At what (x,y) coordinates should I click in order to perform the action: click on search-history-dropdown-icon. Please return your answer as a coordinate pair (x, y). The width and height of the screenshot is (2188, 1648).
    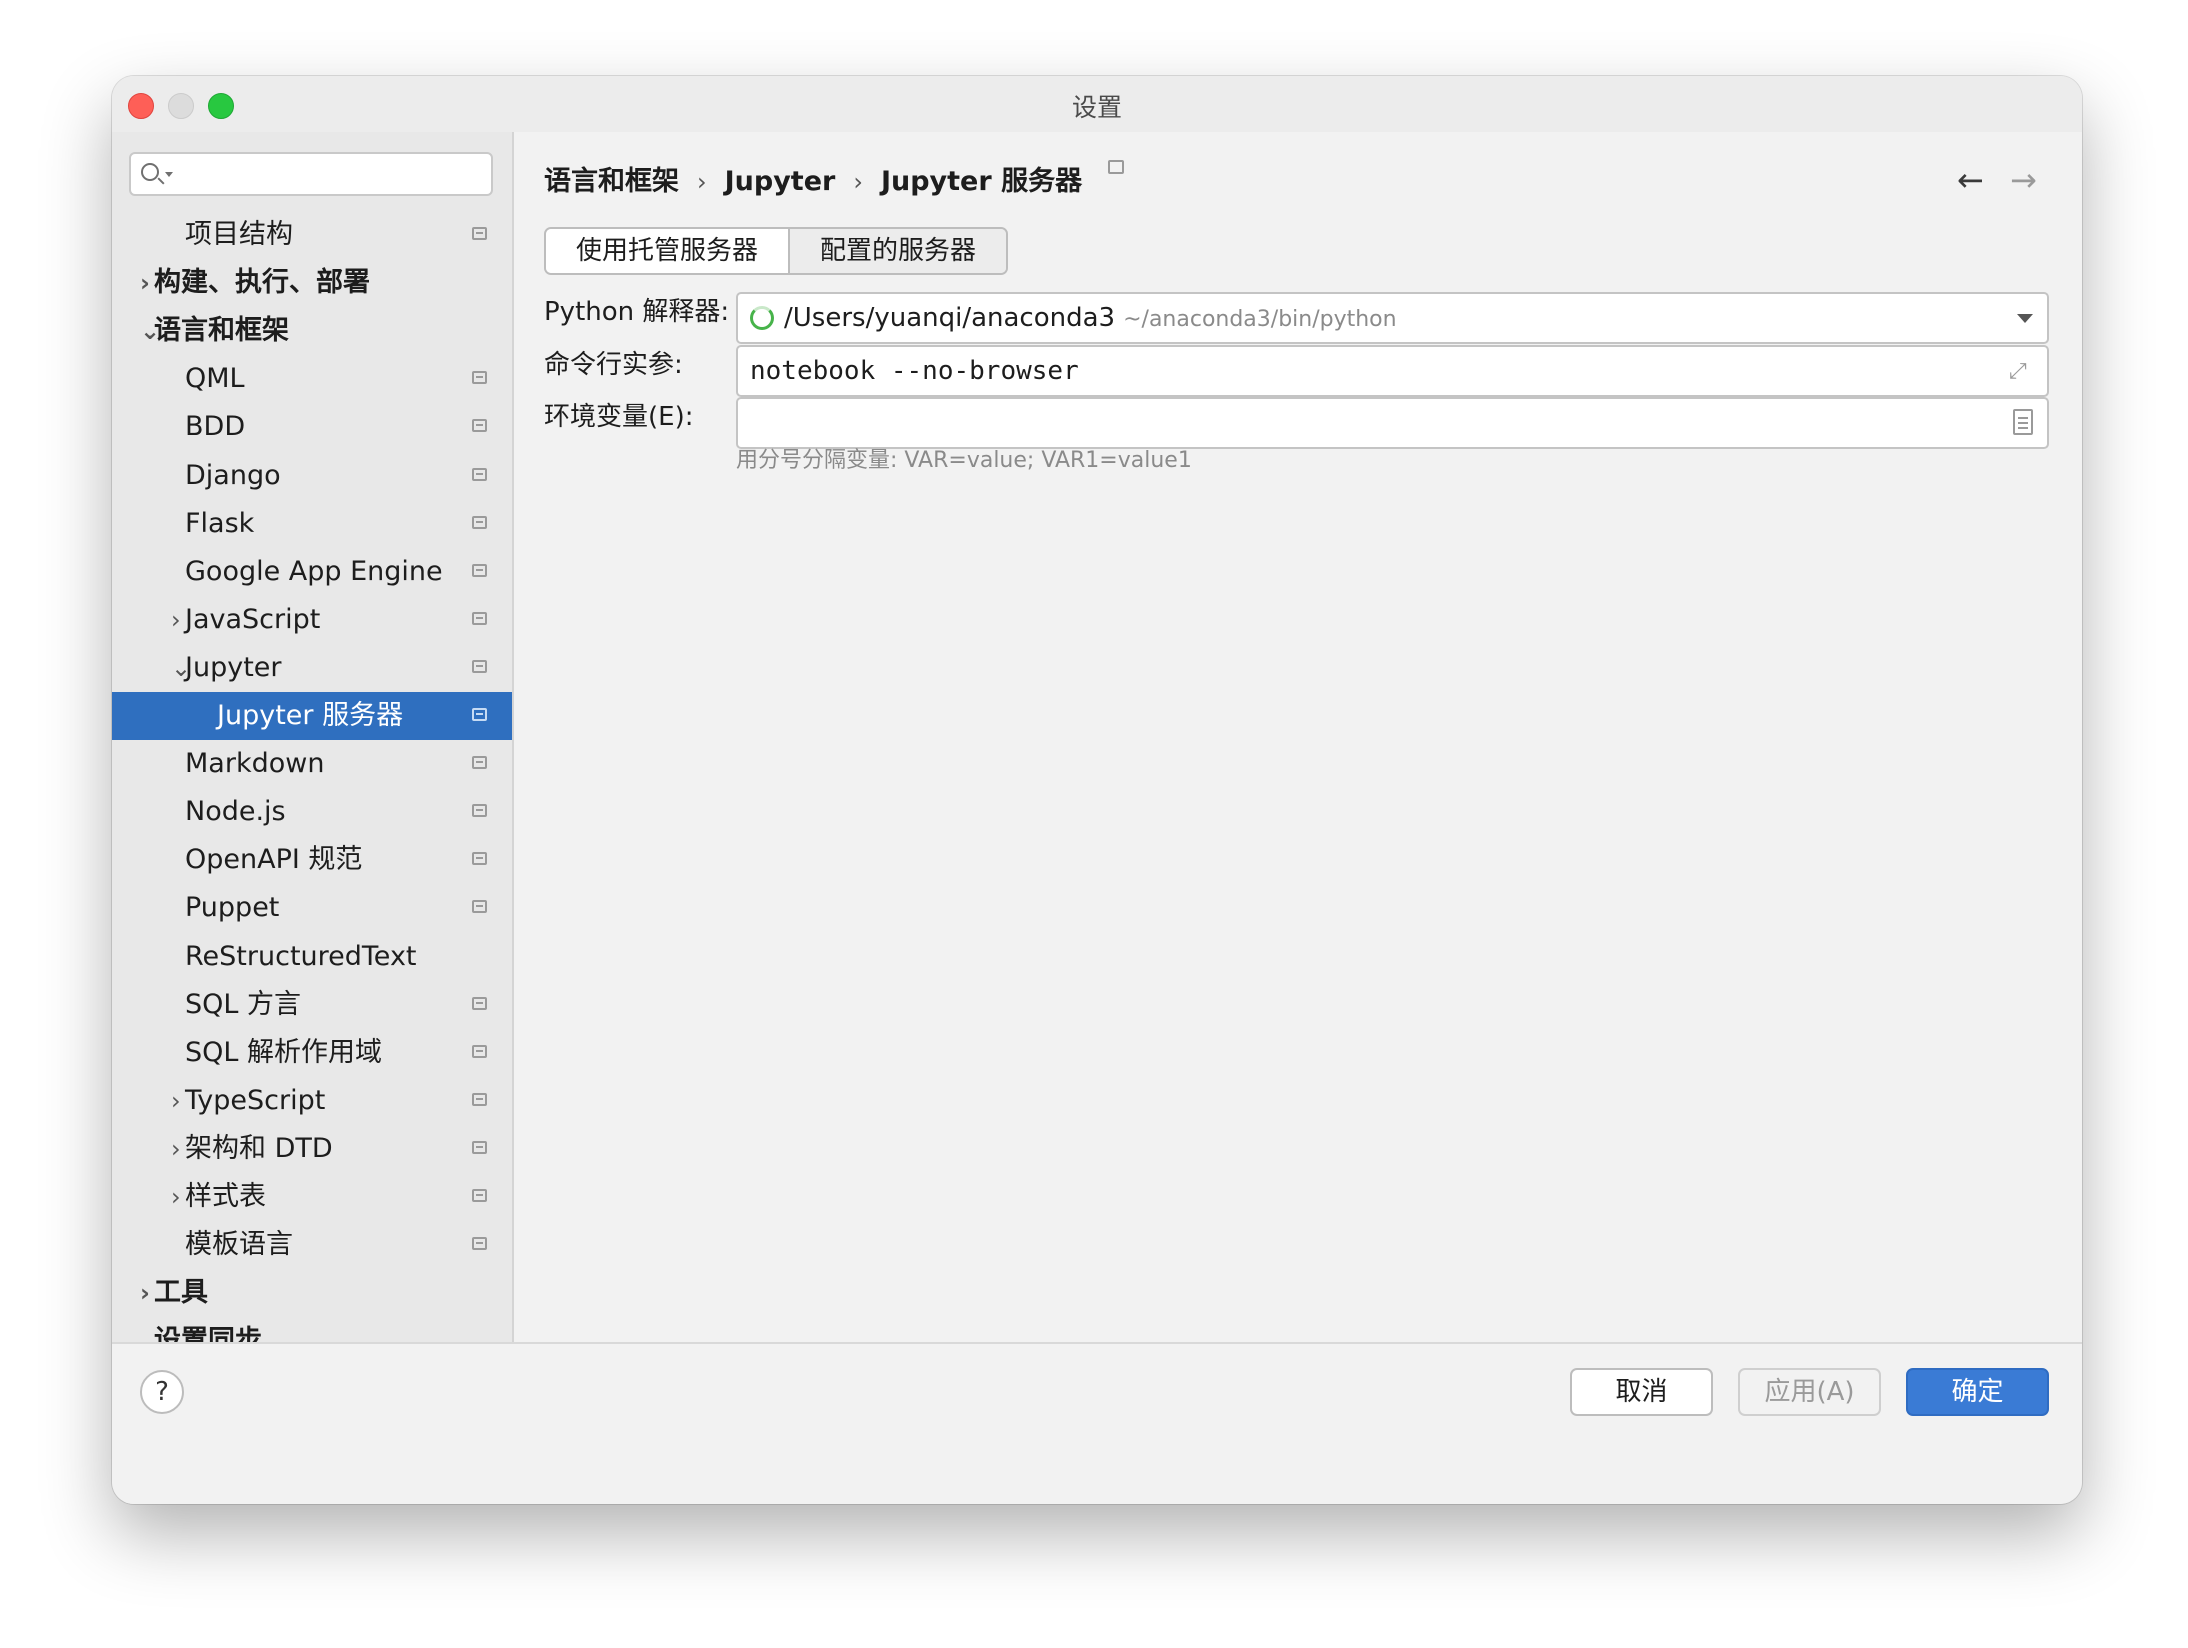
    Looking at the image, I should click on (169, 174).